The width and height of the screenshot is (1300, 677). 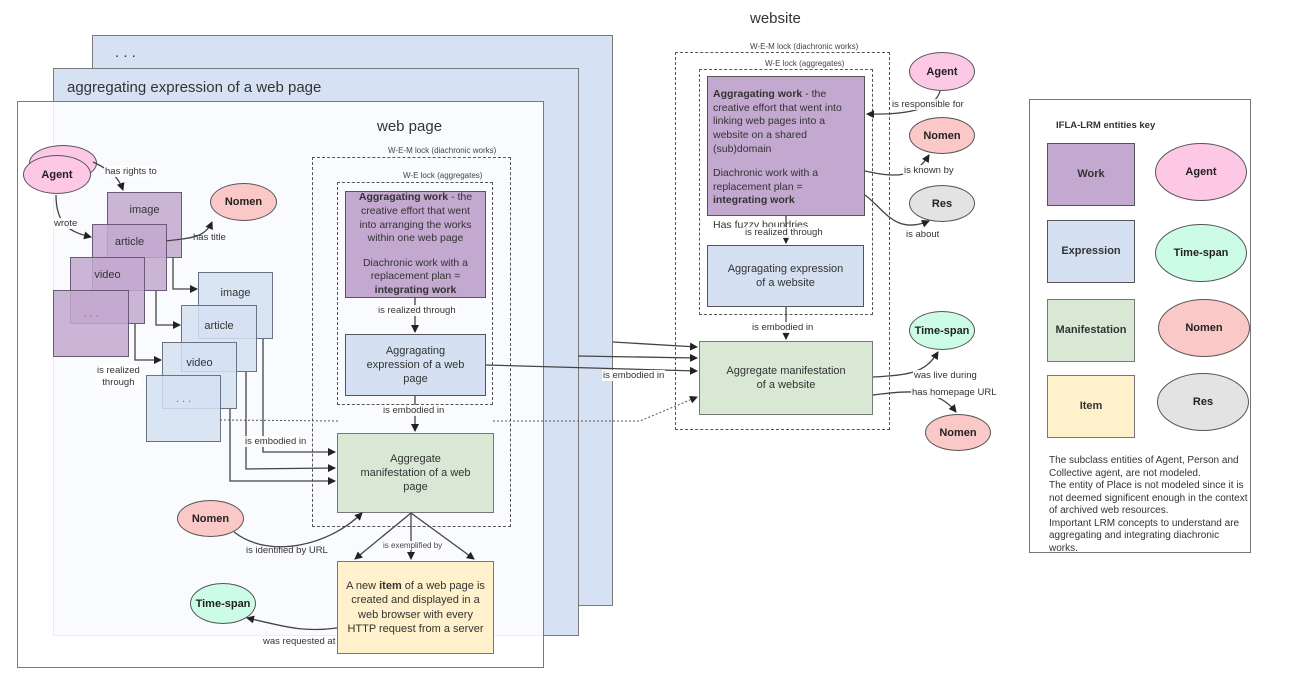 I want to click on website-agent: Agent, so click(x=942, y=71).